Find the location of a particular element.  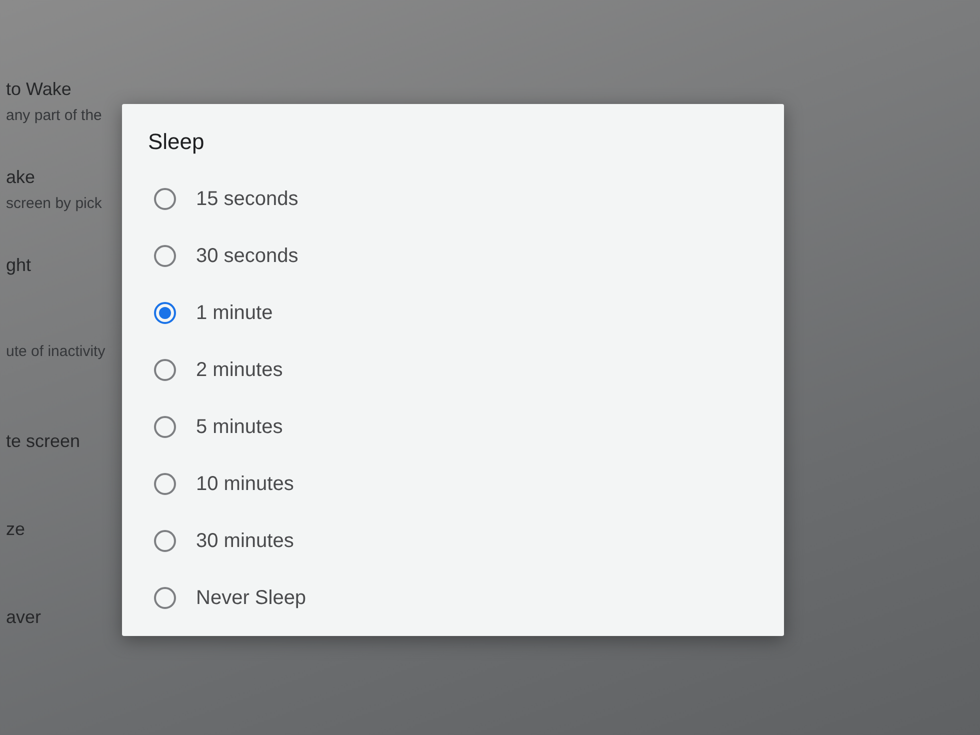

setting-title: aver is located at coordinates (24, 617).